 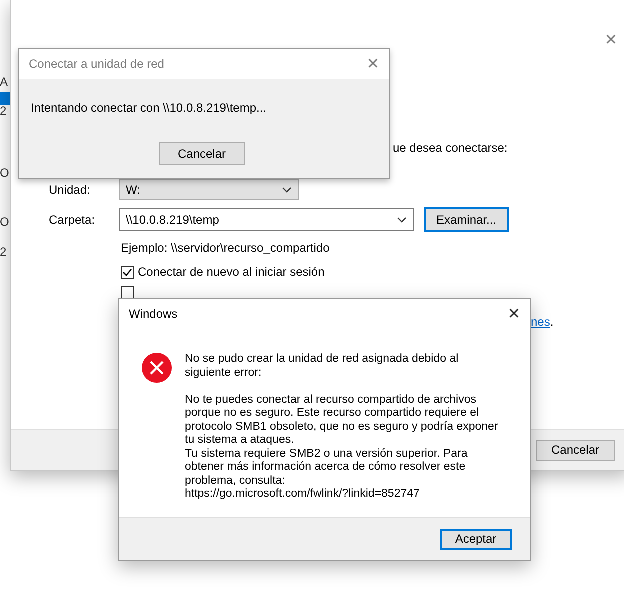 I want to click on error-message: No se pudo crear la unidad de red asignada debido al siguiente error:, so click(x=322, y=366).